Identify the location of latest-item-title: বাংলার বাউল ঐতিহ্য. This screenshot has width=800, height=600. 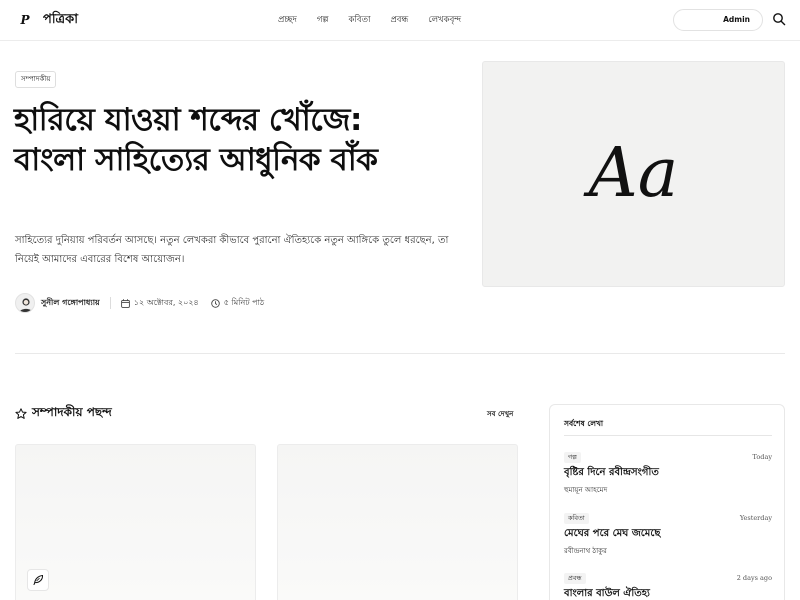
(607, 593).